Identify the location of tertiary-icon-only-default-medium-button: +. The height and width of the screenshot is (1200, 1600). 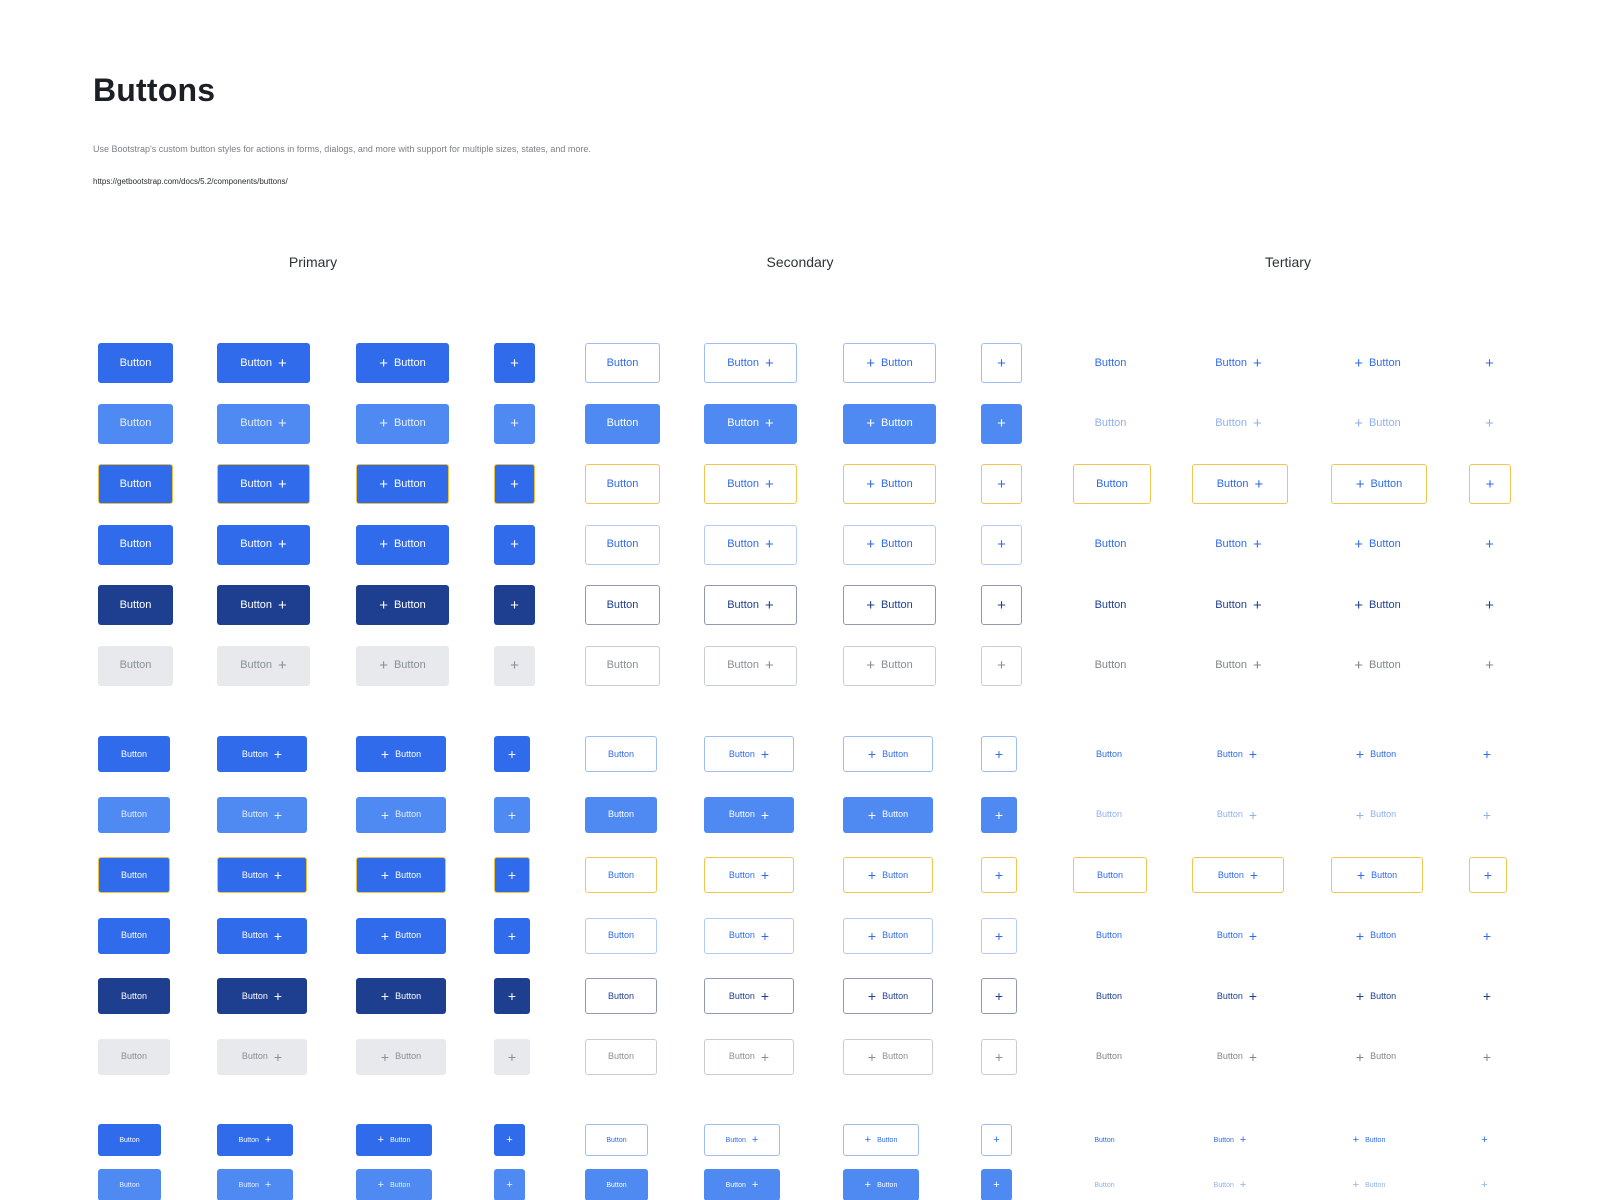
(1489, 363).